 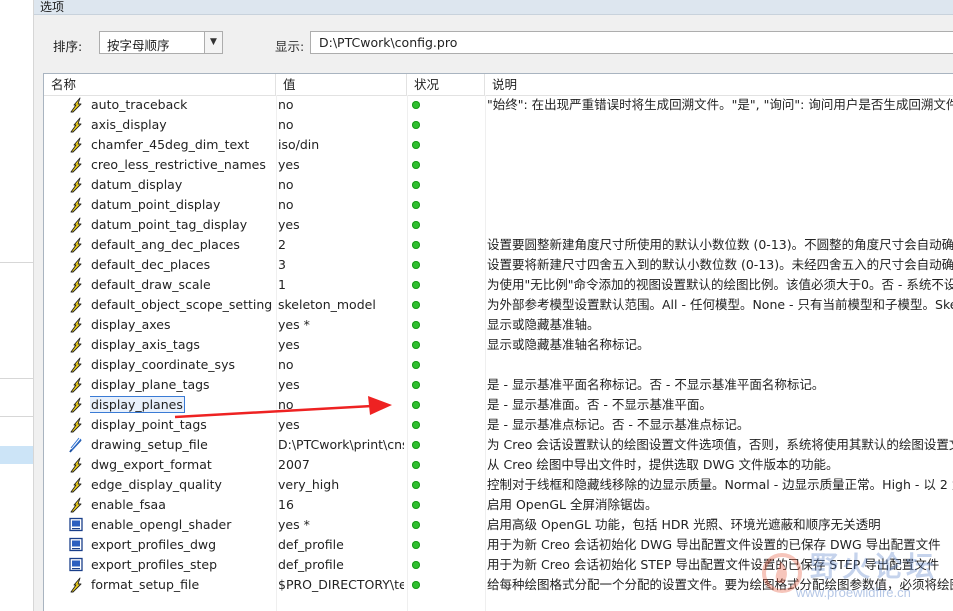 I want to click on option-name-cell: display_axes, so click(x=183, y=325).